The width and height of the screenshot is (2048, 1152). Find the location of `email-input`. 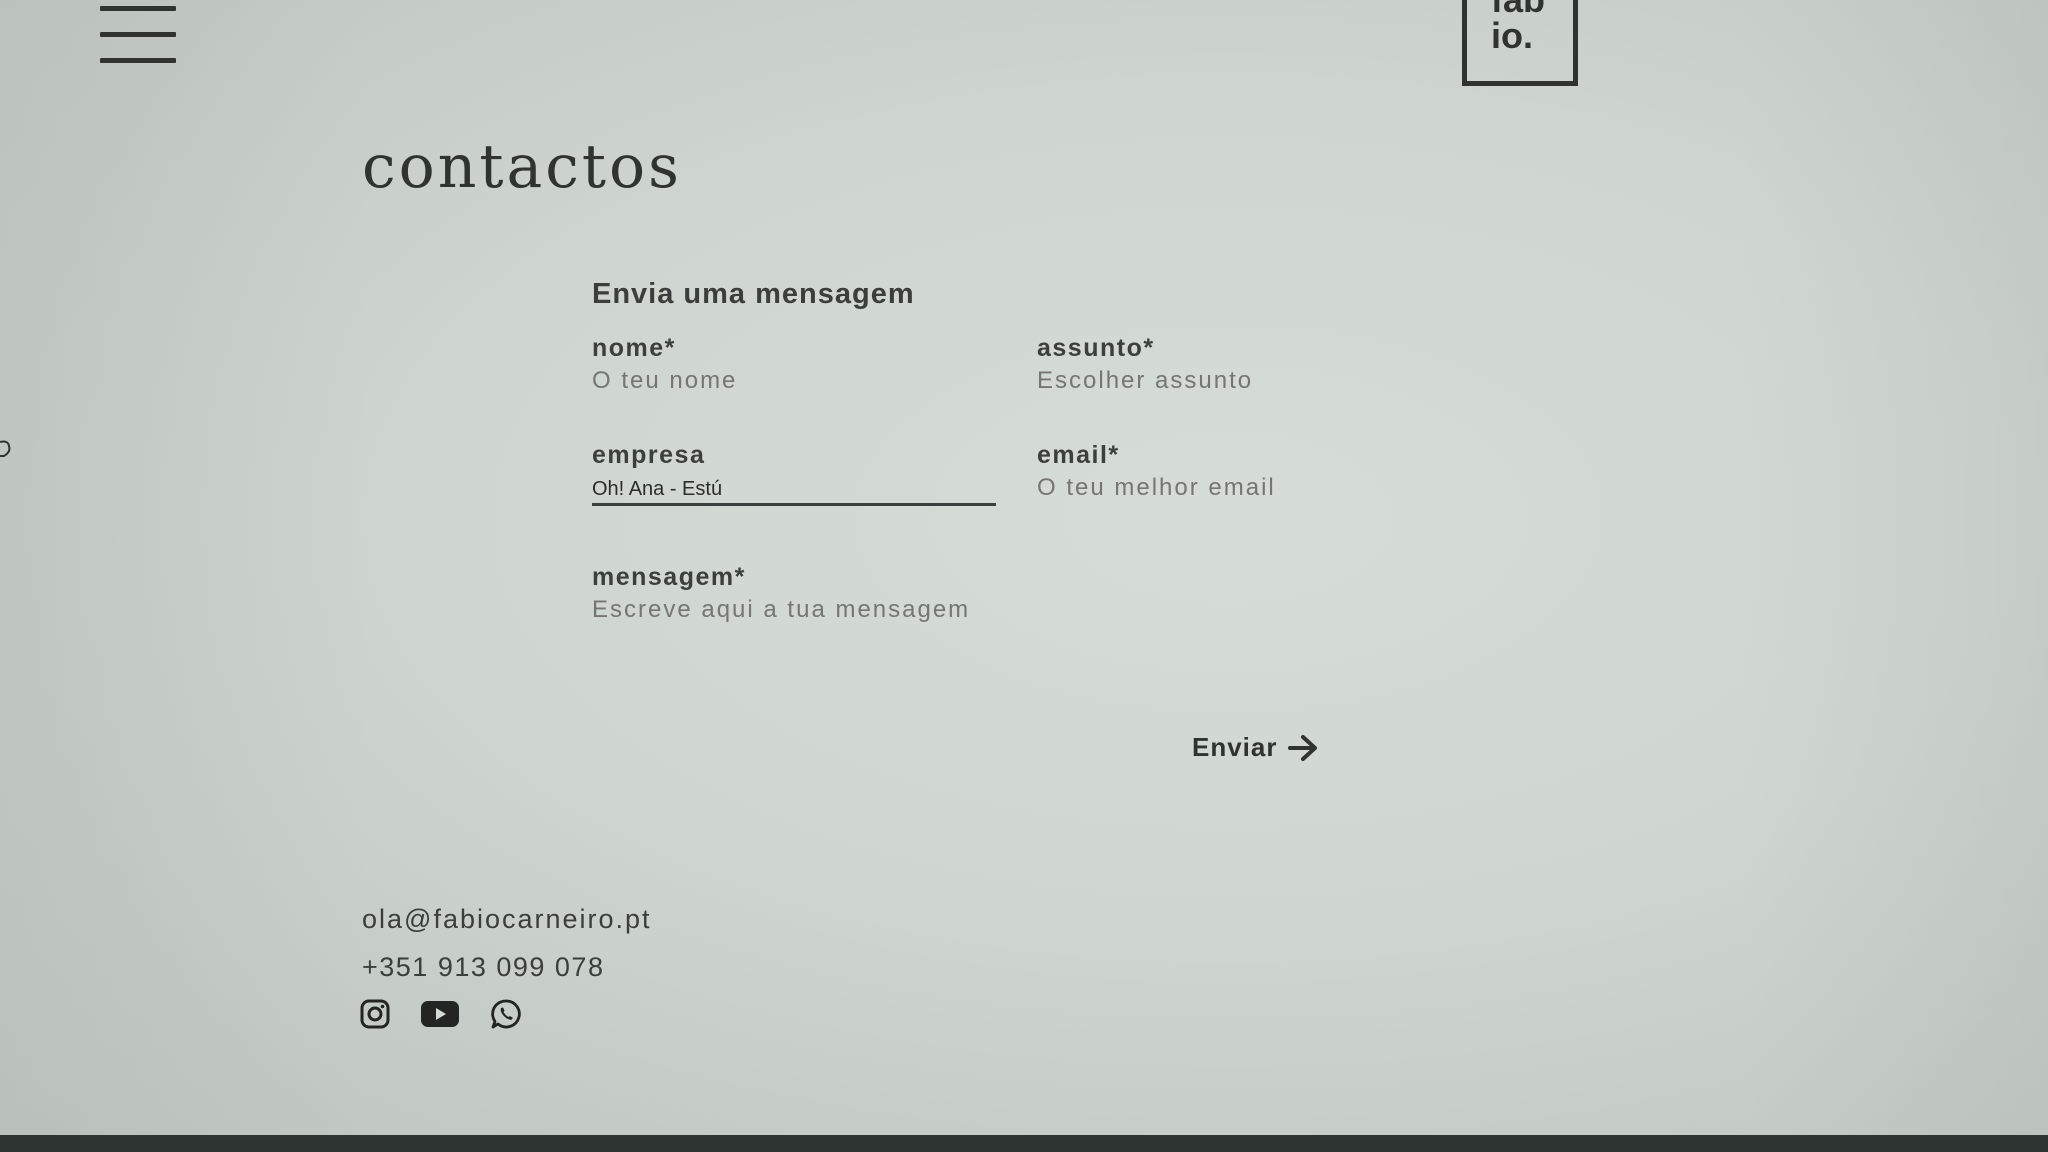

email-input is located at coordinates (1239, 488).